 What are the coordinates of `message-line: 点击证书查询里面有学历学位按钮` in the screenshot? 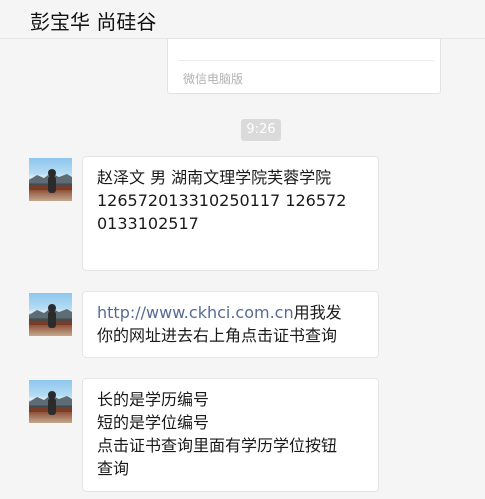 It's located at (217, 445).